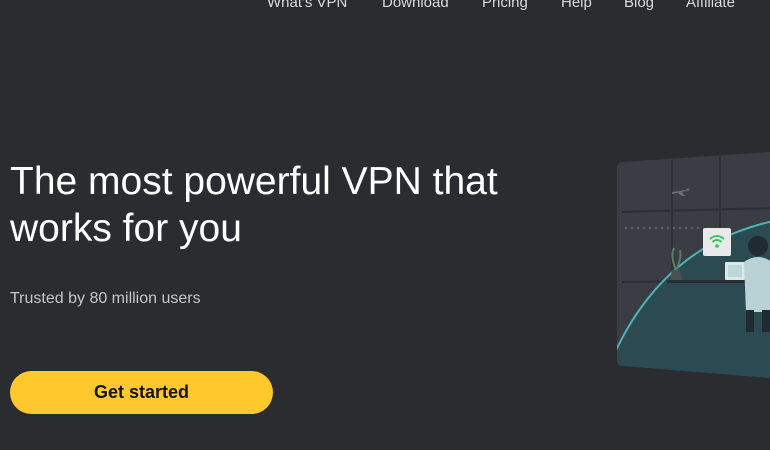 This screenshot has height=450, width=770. Describe the element at coordinates (717, 242) in the screenshot. I see `wifi-icon` at that location.